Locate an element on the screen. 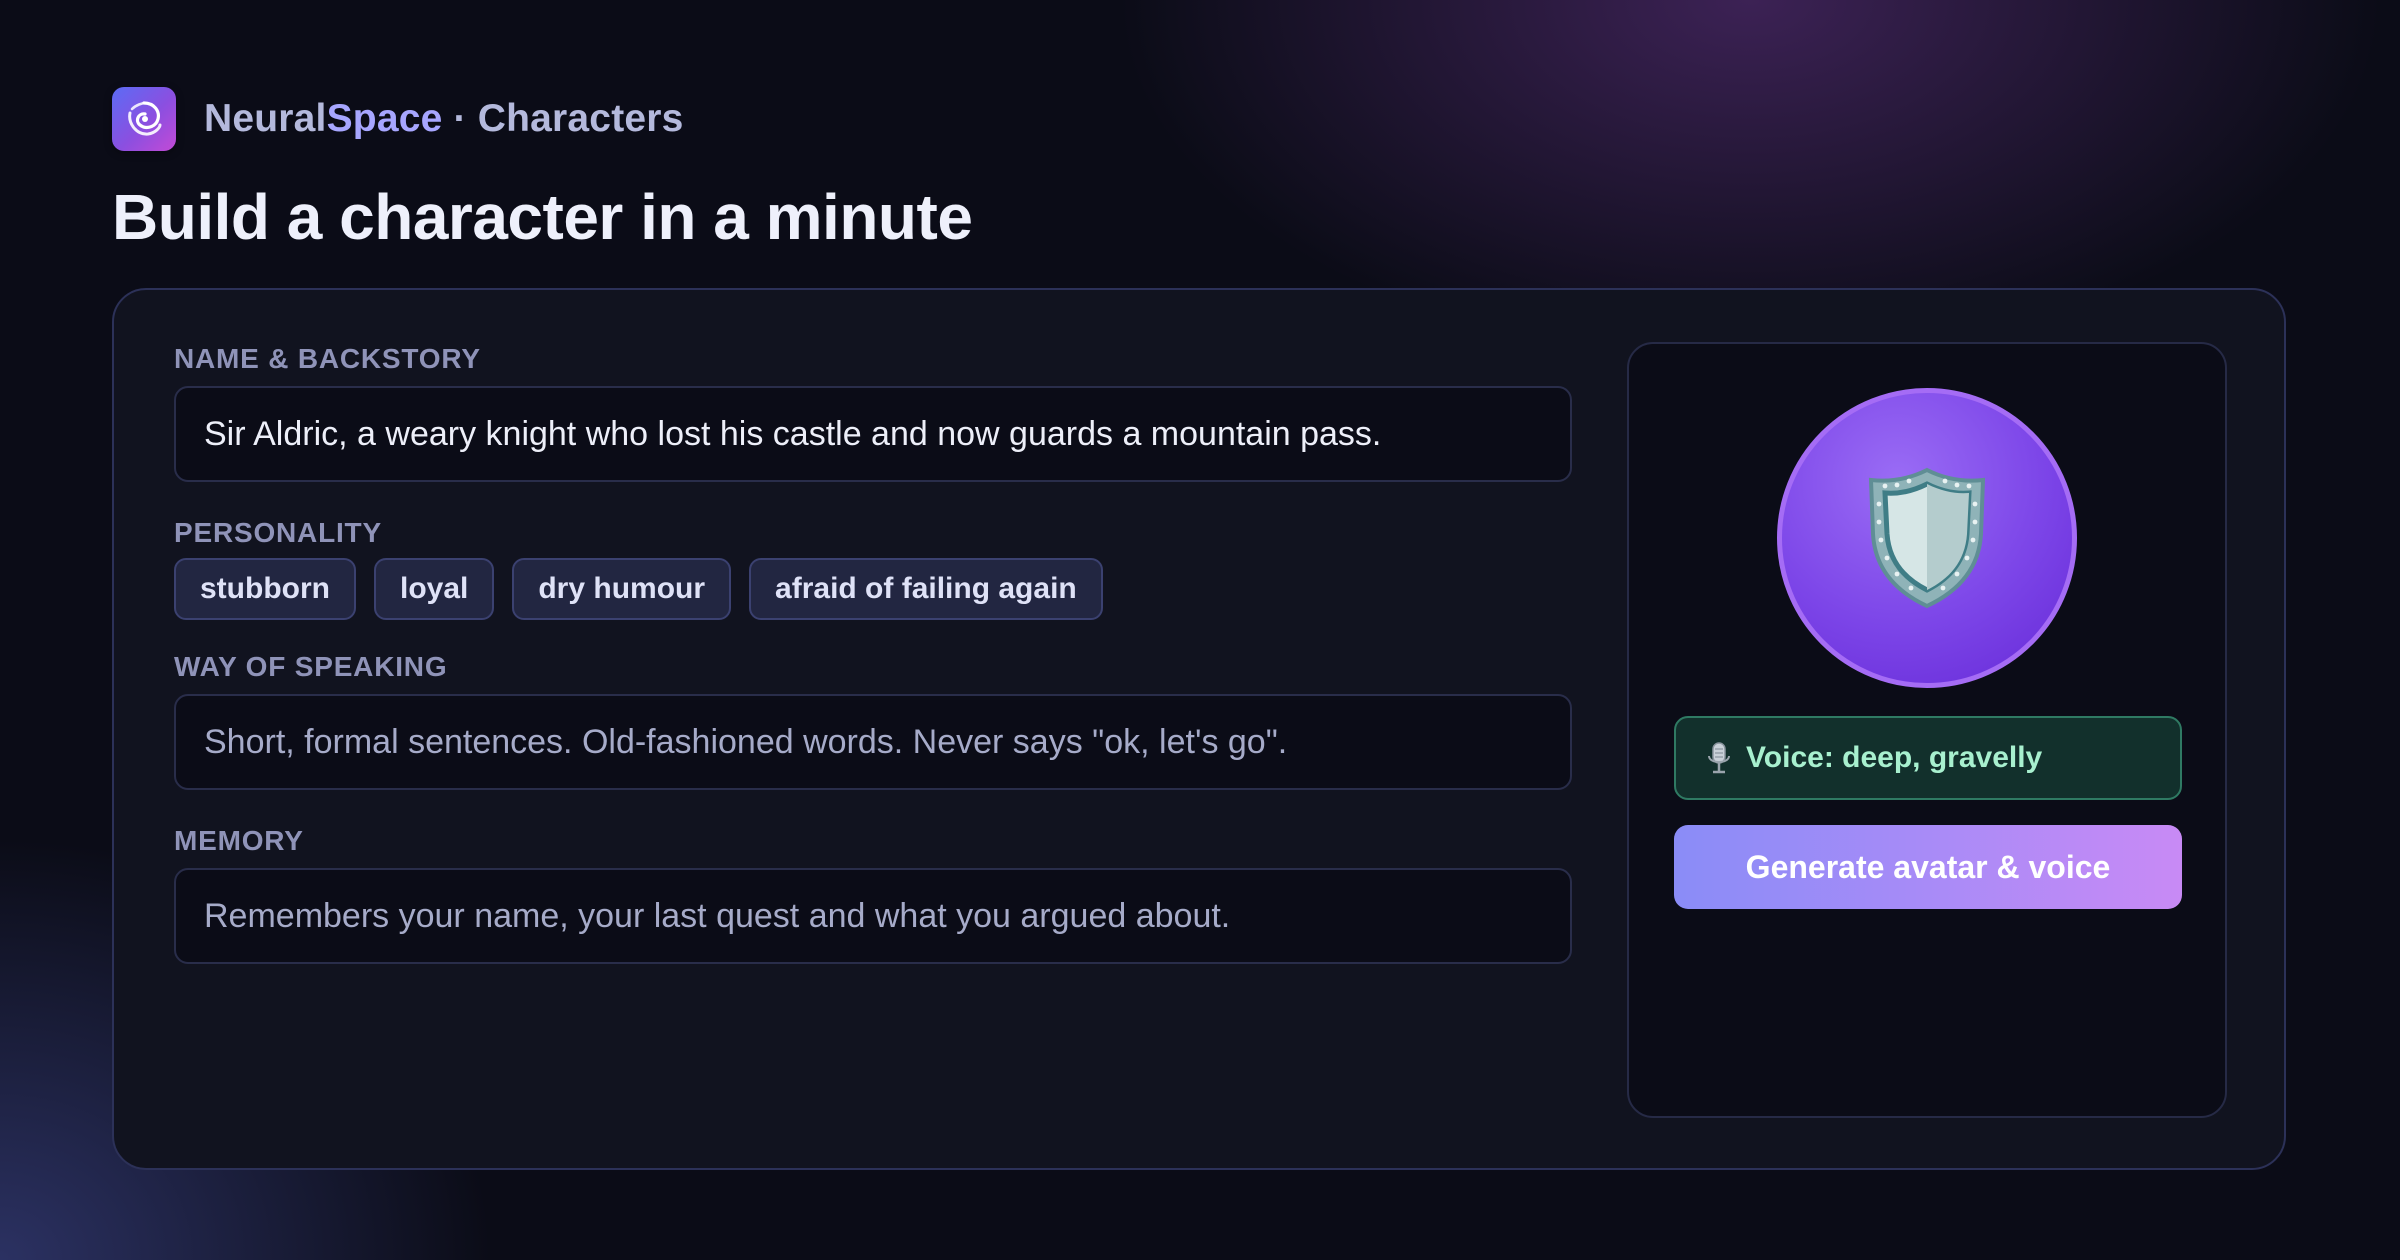  backstory-label: NAME & BACKSTORY is located at coordinates (327, 358).